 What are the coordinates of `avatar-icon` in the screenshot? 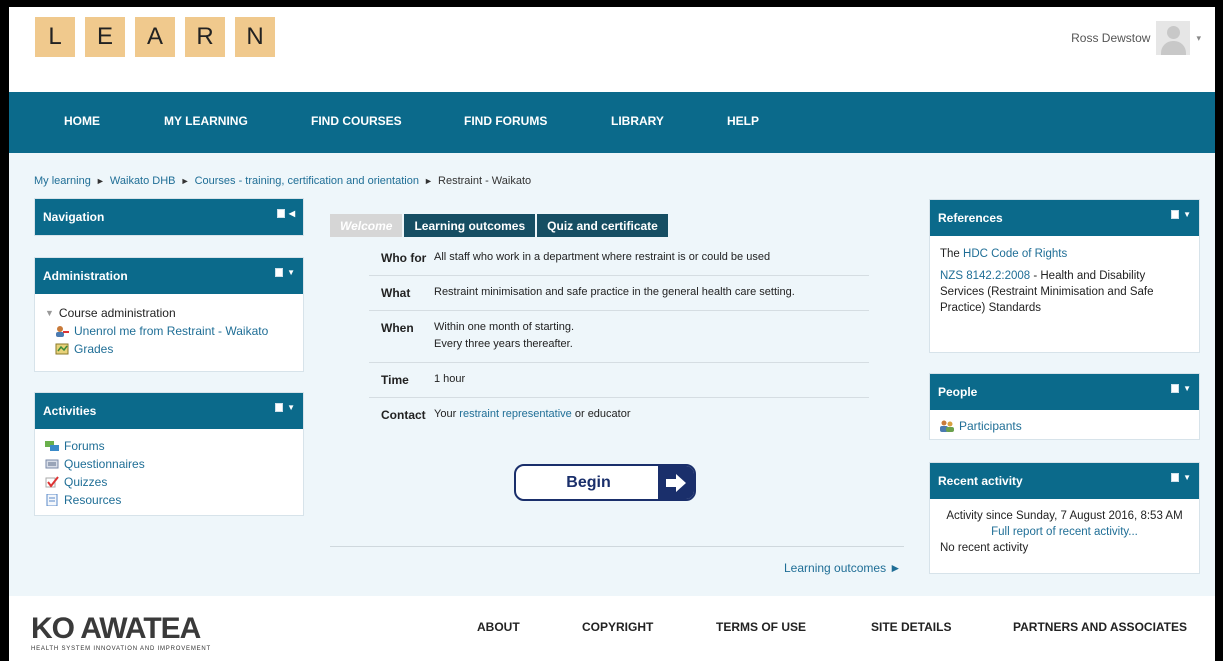 It's located at (1173, 38).